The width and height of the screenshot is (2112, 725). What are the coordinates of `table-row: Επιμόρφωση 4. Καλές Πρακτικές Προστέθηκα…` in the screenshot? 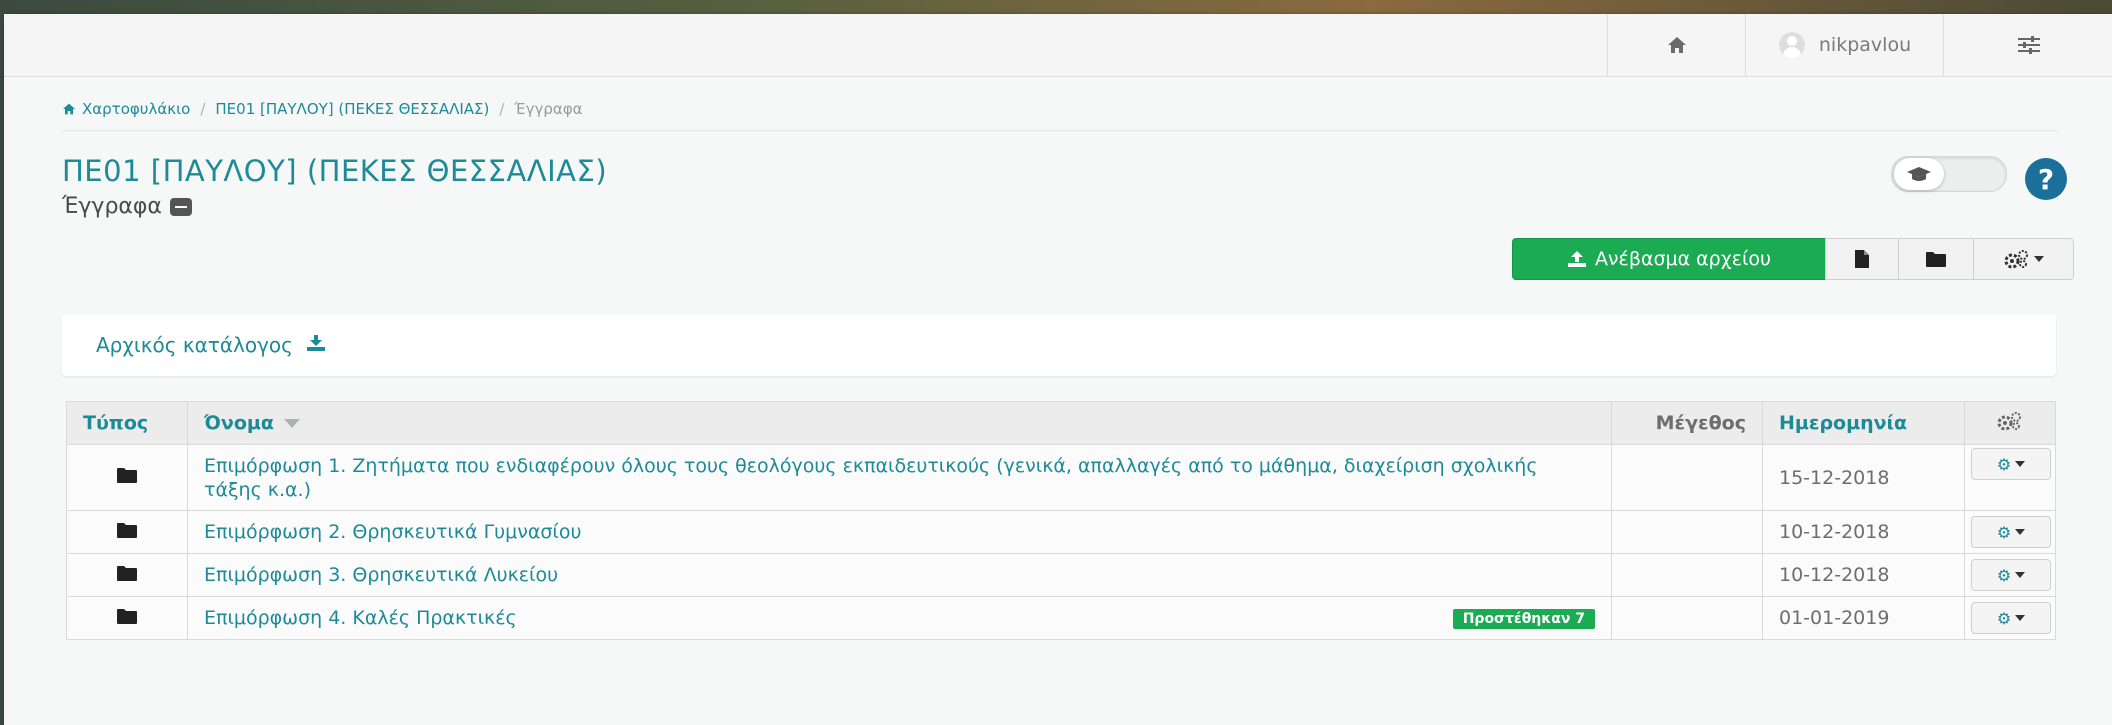 It's located at (1061, 618).